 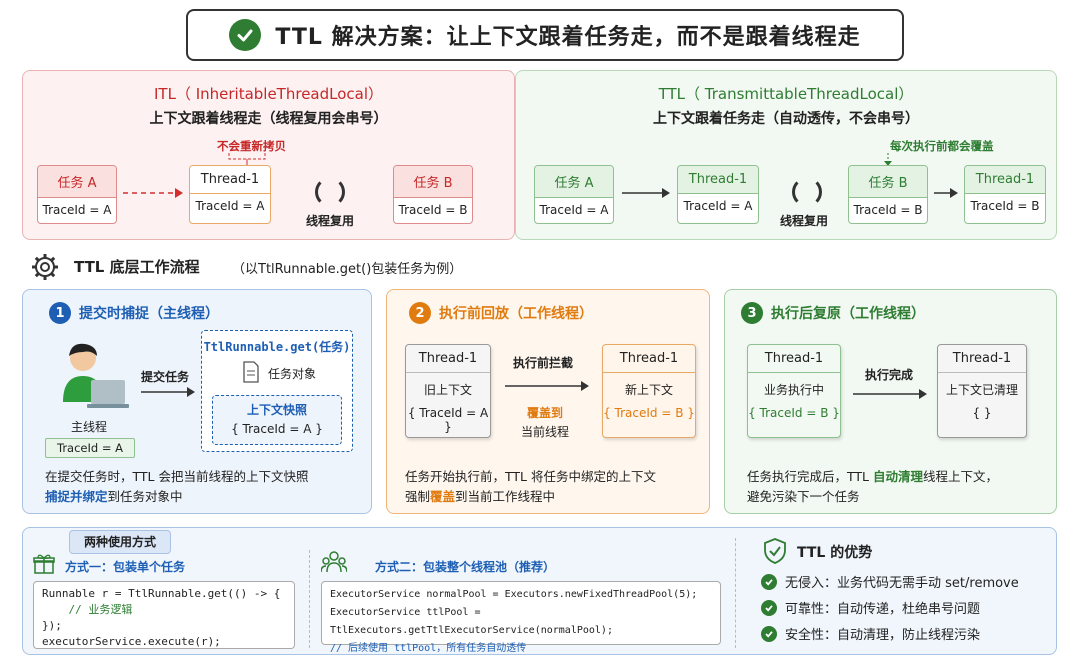 I want to click on highlight-text: 自动清理, so click(x=898, y=476).